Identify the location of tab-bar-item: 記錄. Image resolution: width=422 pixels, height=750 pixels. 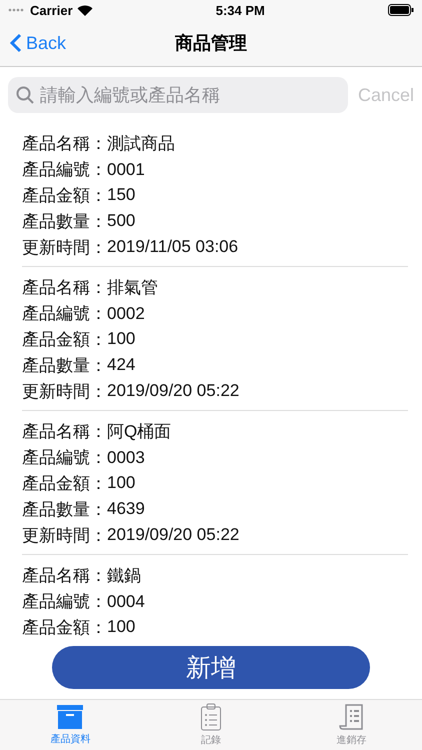
(211, 725).